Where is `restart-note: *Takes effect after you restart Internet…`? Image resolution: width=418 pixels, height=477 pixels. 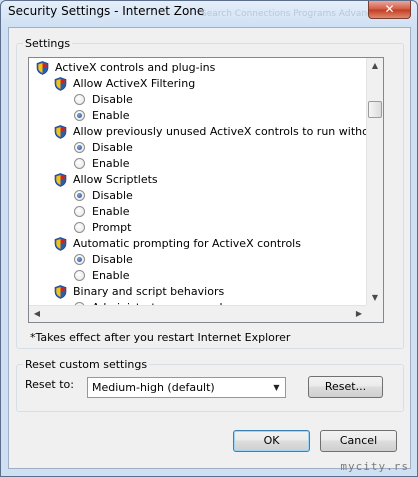 restart-note: *Takes effect after you restart Internet… is located at coordinates (160, 337).